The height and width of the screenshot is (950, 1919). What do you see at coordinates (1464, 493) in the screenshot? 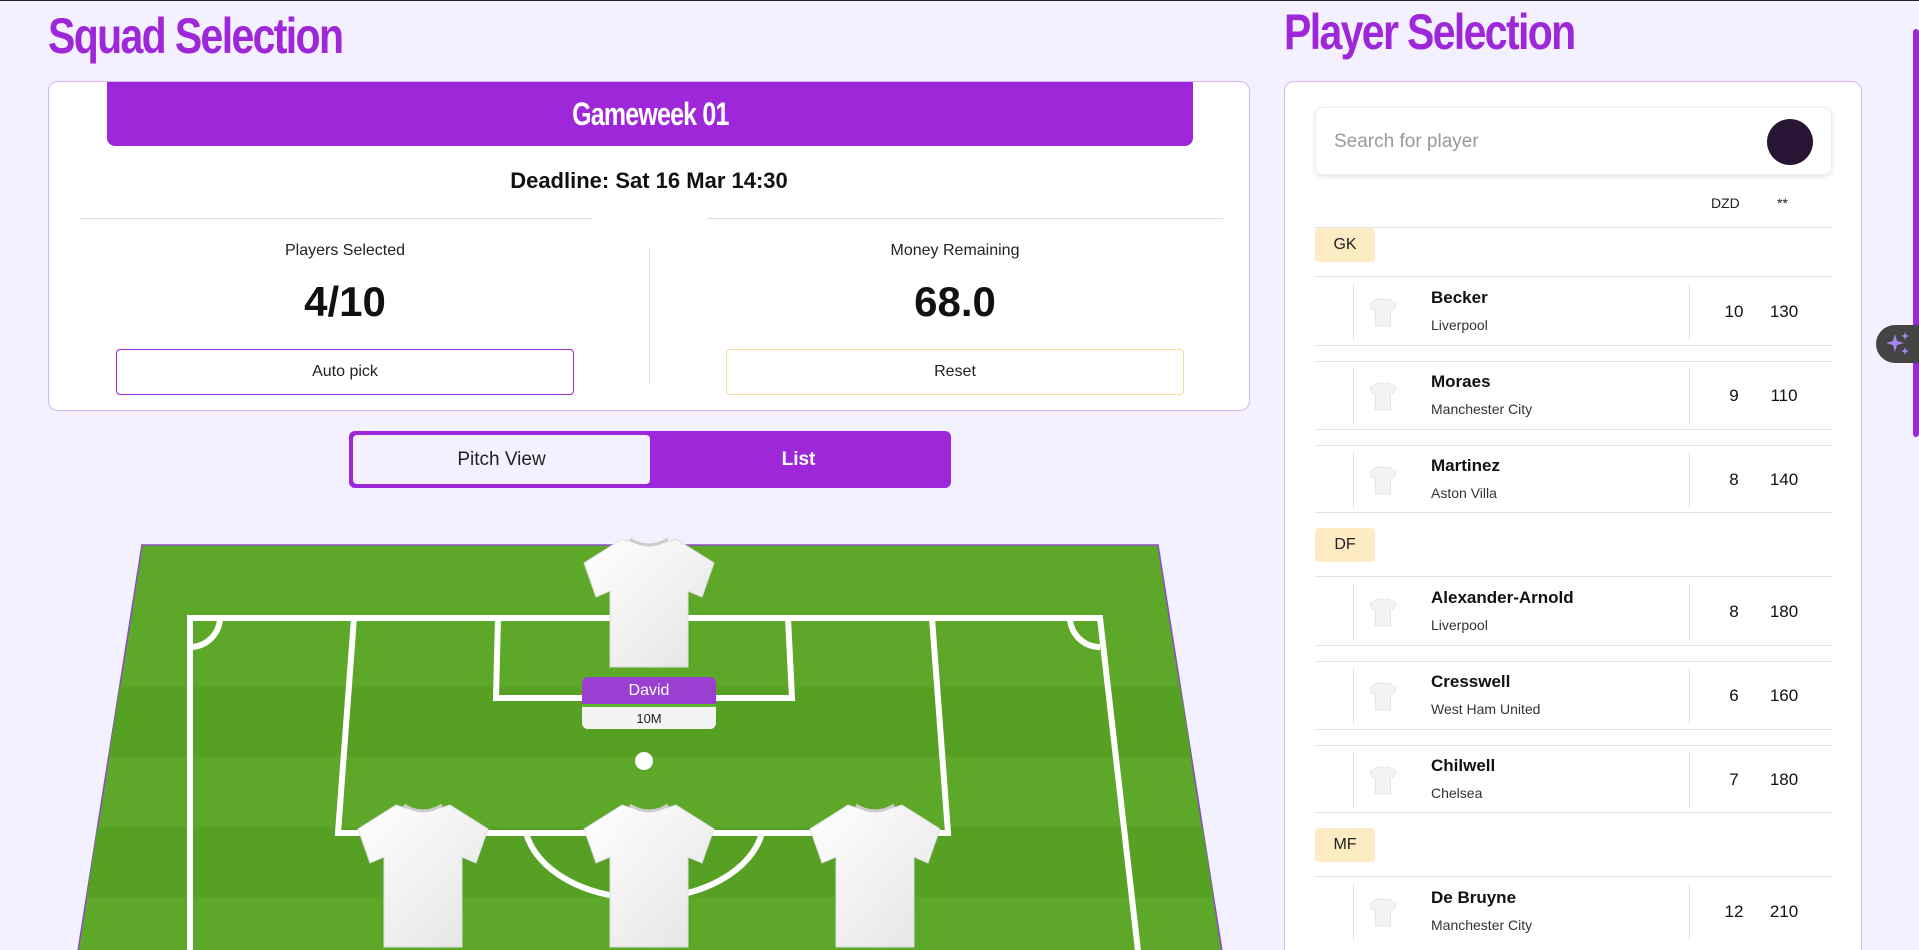
I see `player-club: Aston Villa` at bounding box center [1464, 493].